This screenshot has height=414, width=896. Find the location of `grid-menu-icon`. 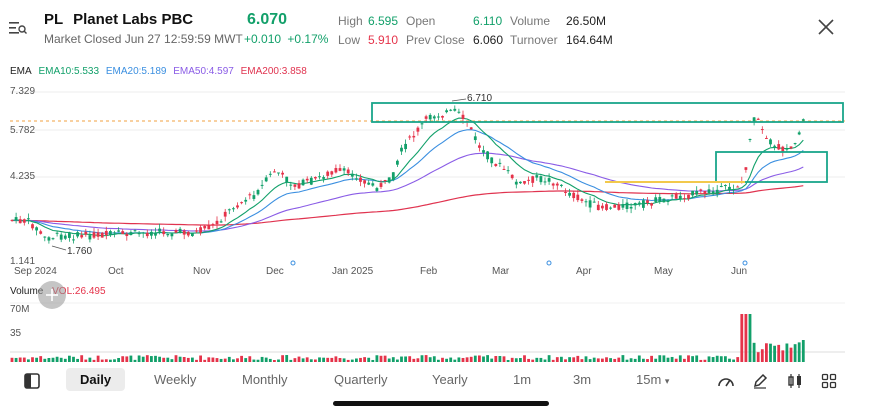

grid-menu-icon is located at coordinates (829, 381).